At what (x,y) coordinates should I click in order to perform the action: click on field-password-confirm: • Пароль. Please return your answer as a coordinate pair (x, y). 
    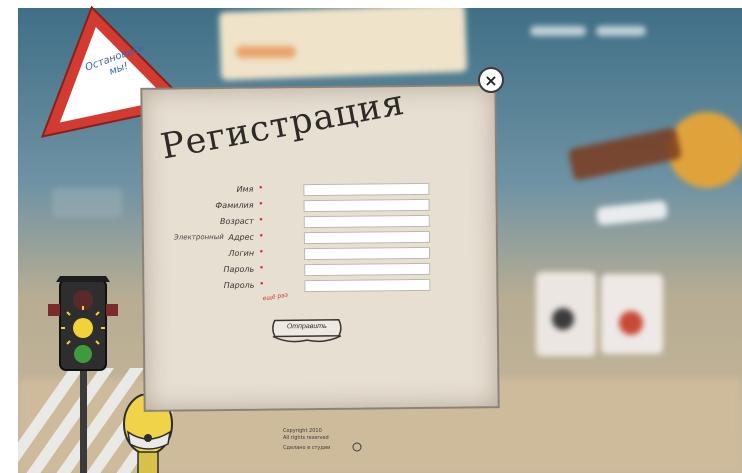
    Looking at the image, I should click on (320, 287).